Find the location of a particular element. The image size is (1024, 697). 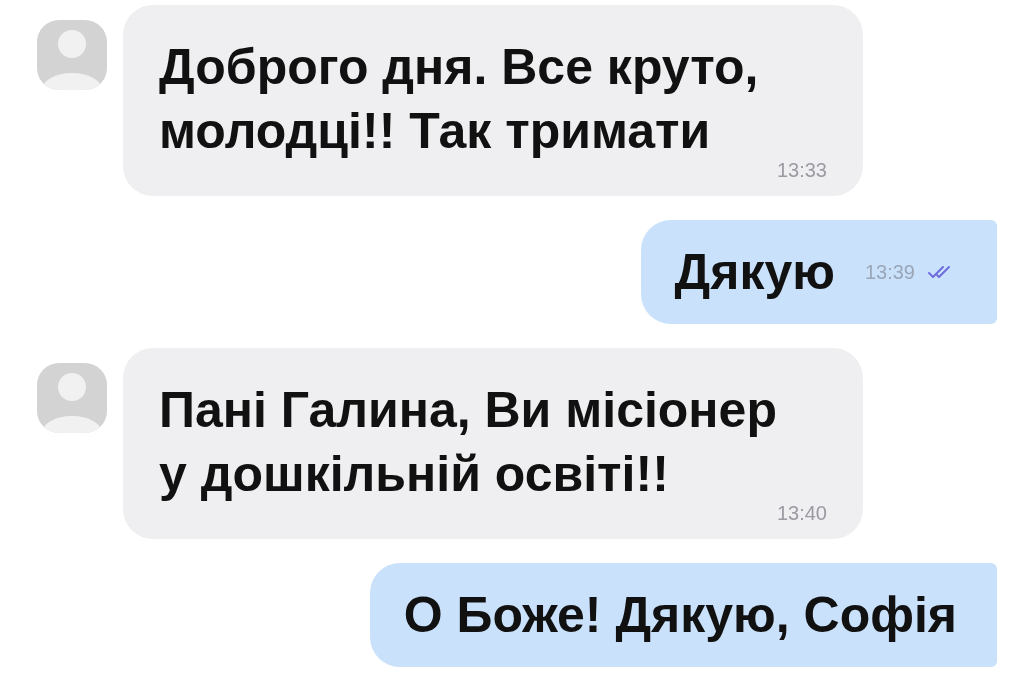

message-text: О Боже! Дякую, Софія is located at coordinates (680, 615).